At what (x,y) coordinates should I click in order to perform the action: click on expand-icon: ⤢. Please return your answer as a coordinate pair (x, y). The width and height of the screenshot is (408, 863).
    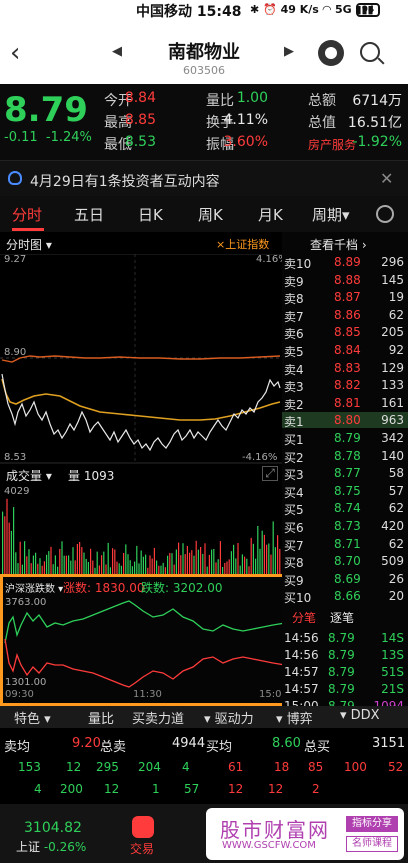
    Looking at the image, I should click on (270, 473).